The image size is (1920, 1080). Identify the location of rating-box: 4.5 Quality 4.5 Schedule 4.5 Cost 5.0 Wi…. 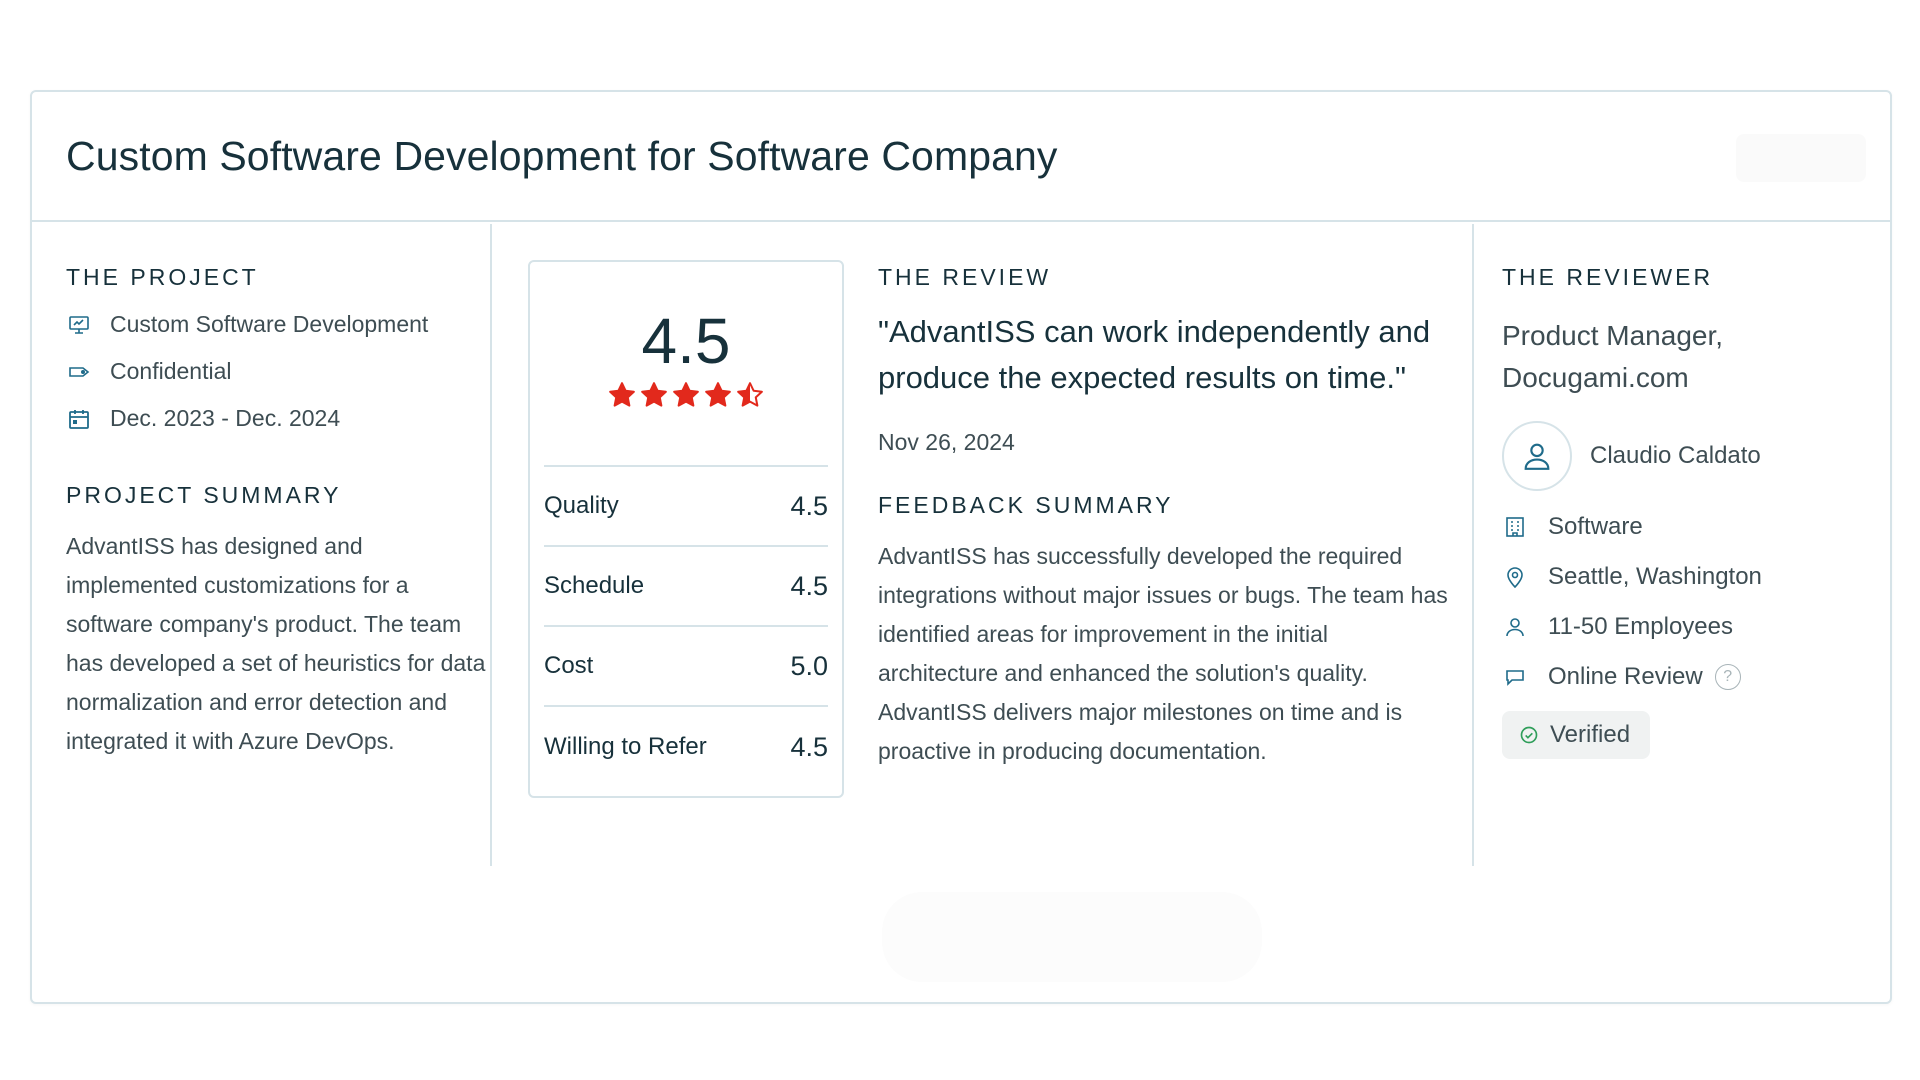
(686, 529).